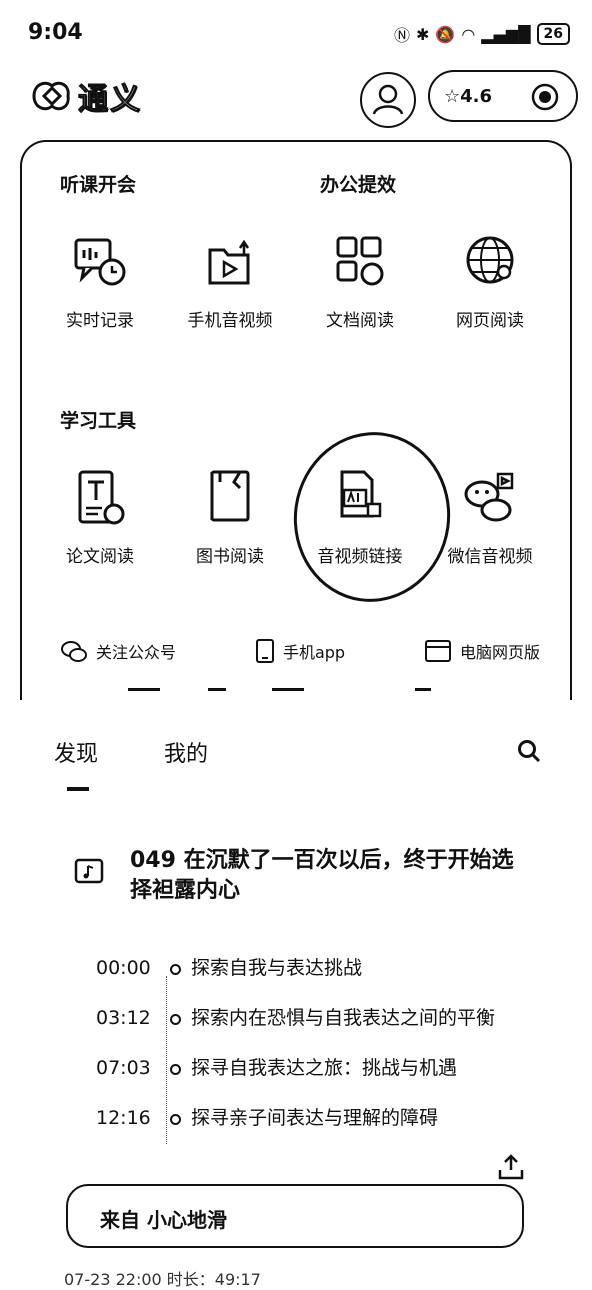 The height and width of the screenshot is (1290, 592). What do you see at coordinates (230, 557) in the screenshot?
I see `tool-label: 图书阅读` at bounding box center [230, 557].